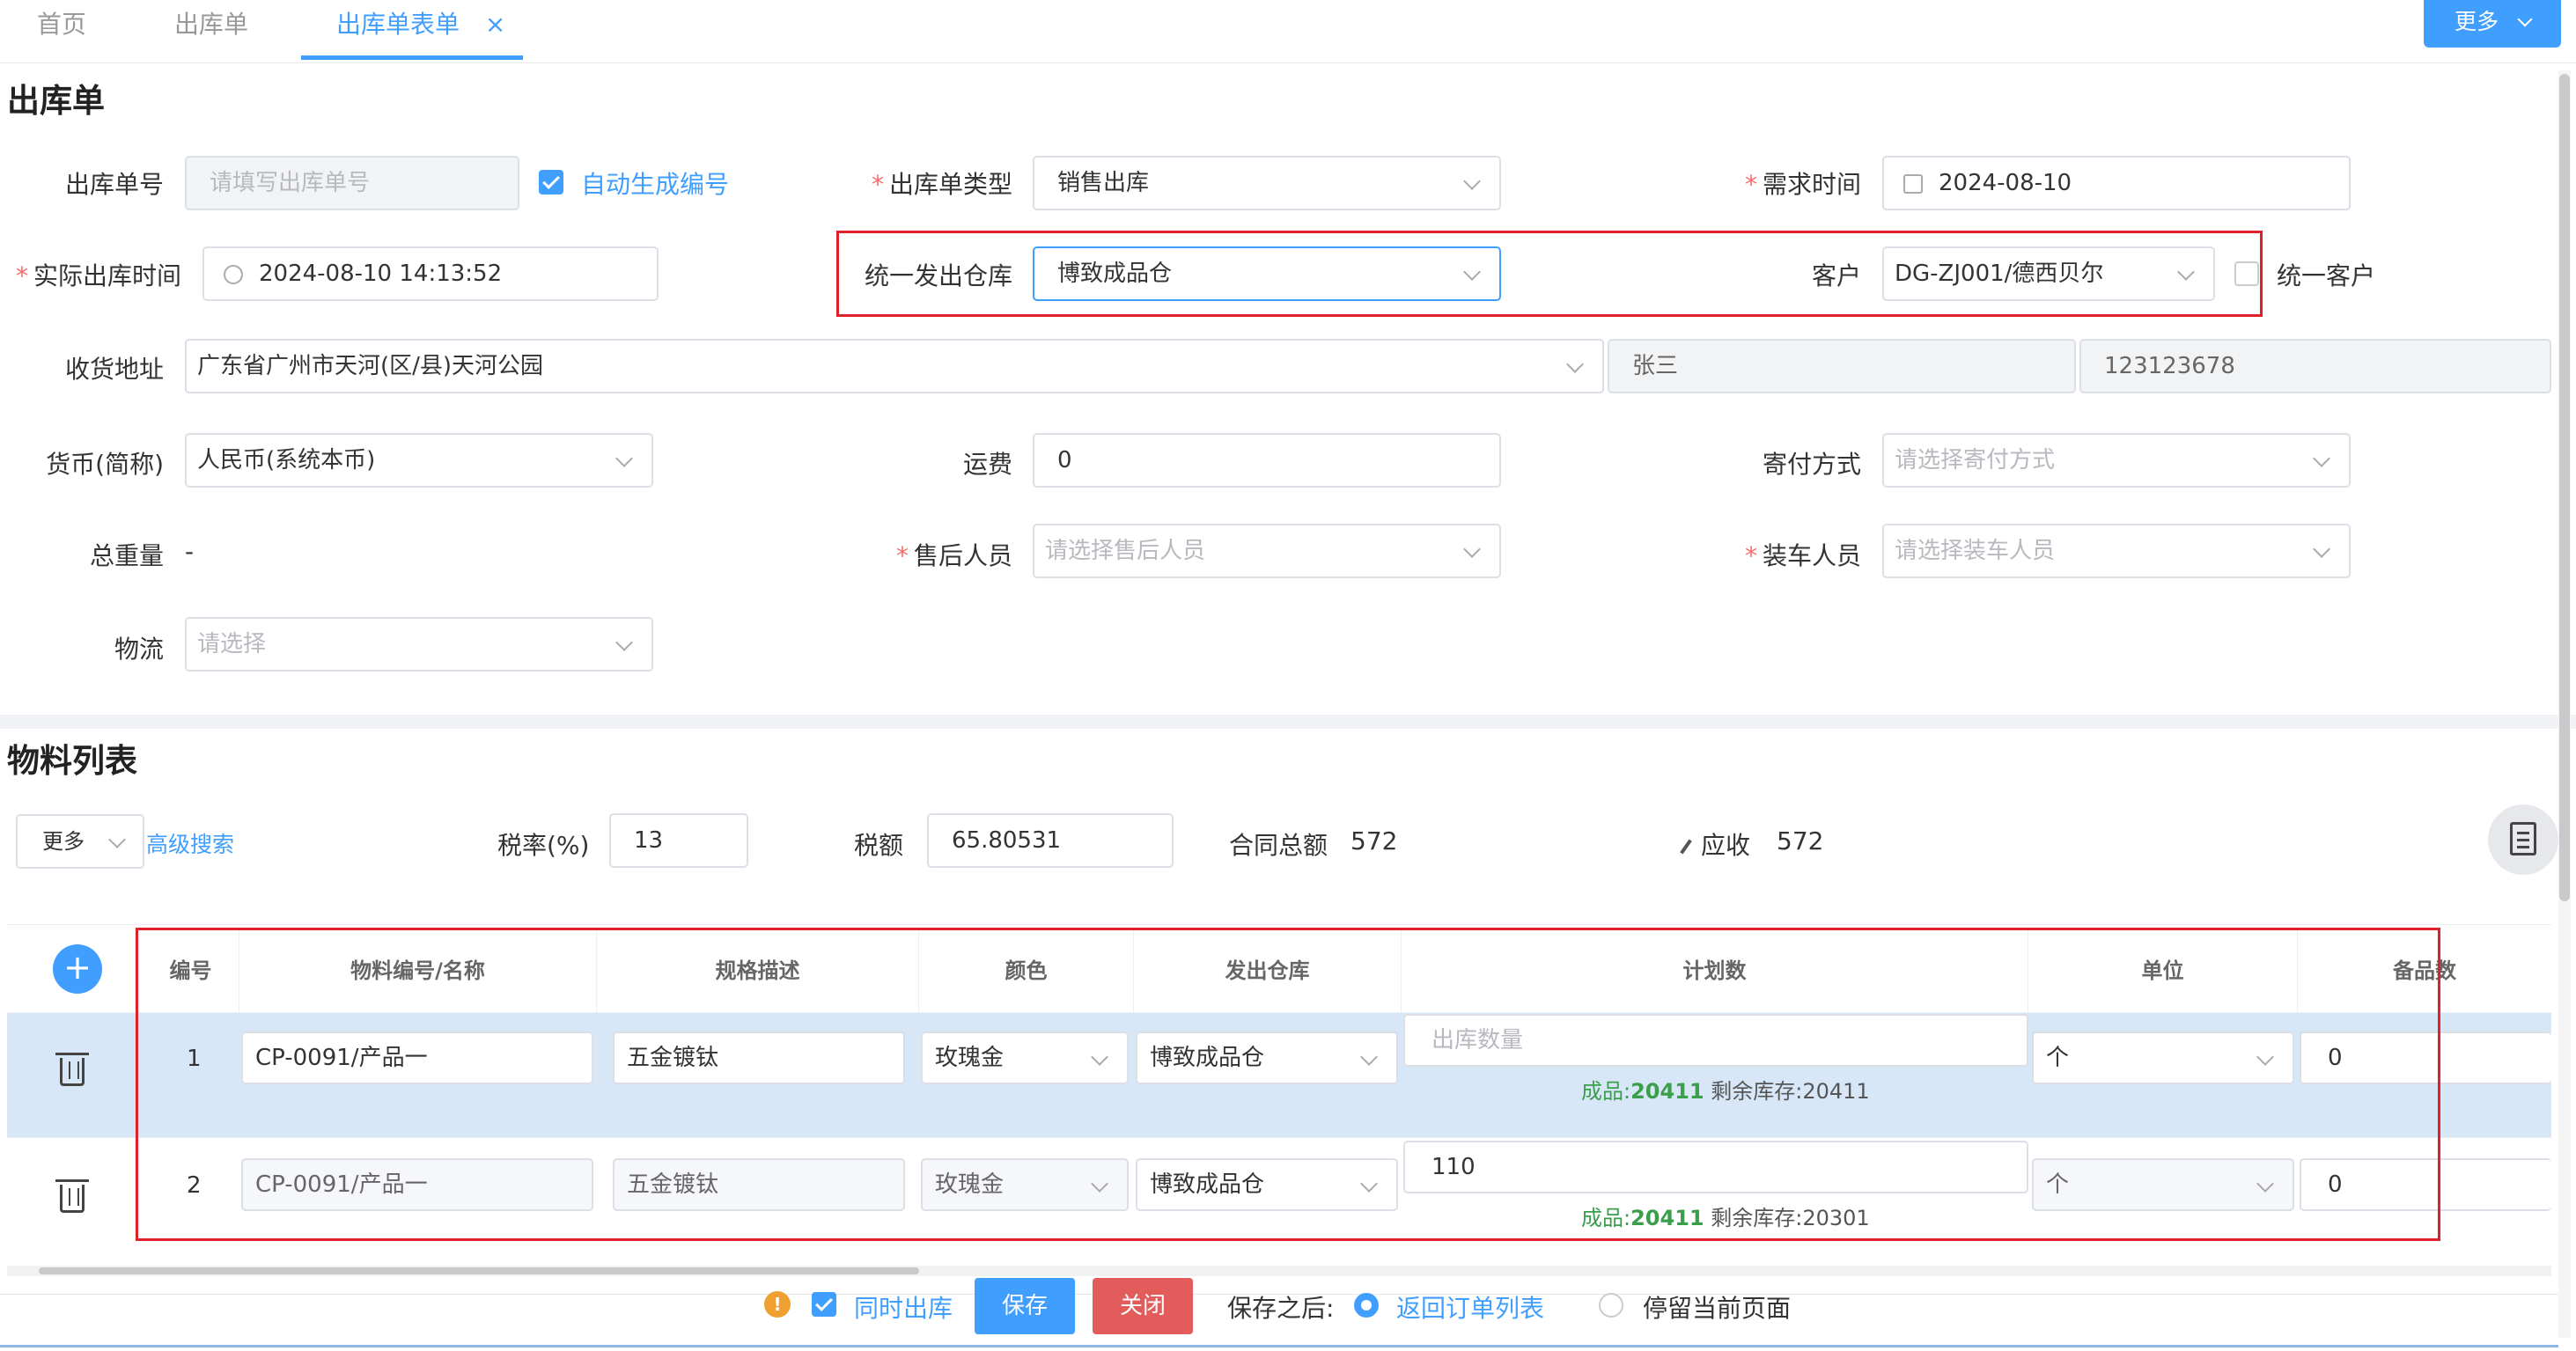 Image resolution: width=2576 pixels, height=1351 pixels. I want to click on add-row-button: +, so click(77, 969).